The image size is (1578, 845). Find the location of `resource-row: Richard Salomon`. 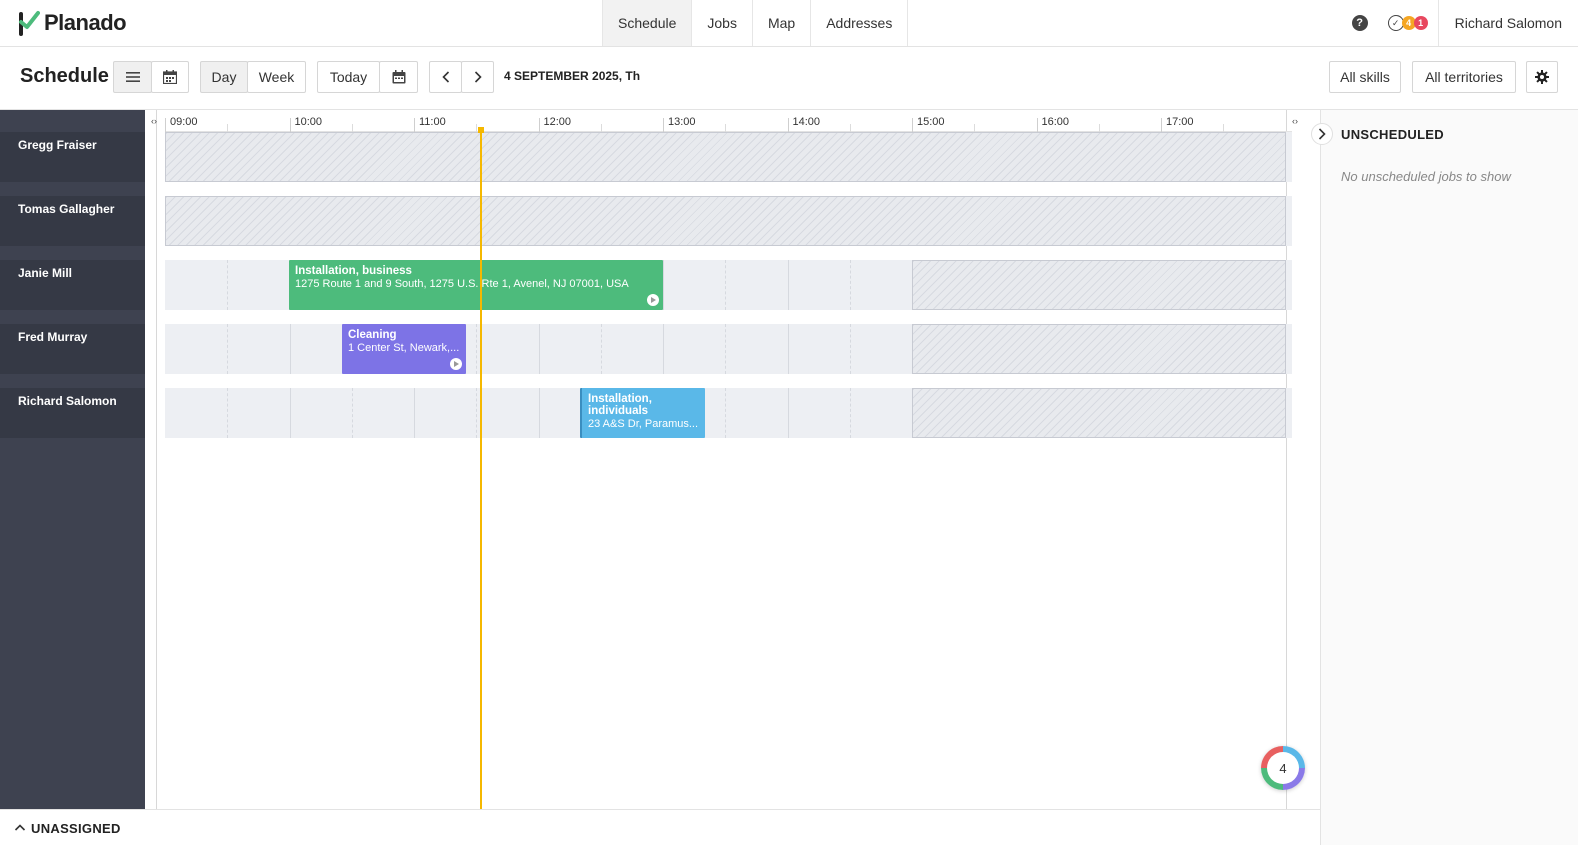

resource-row: Richard Salomon is located at coordinates (72, 413).